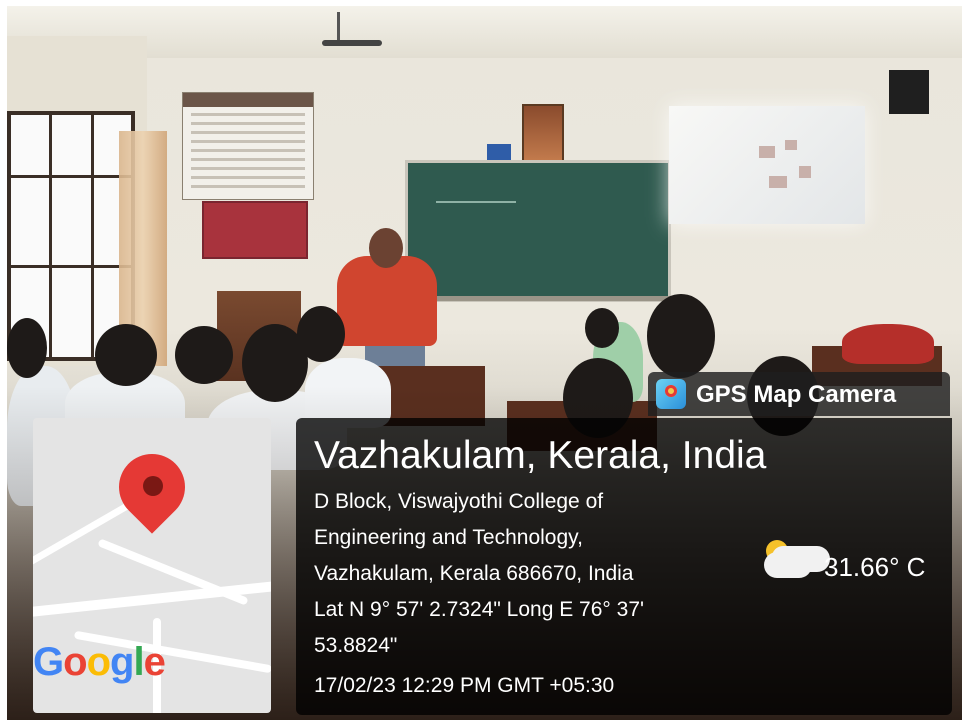 The width and height of the screenshot is (968, 726). What do you see at coordinates (464, 685) in the screenshot?
I see `timestamp: 17/02/23 12:29 PM GMT +05:30` at bounding box center [464, 685].